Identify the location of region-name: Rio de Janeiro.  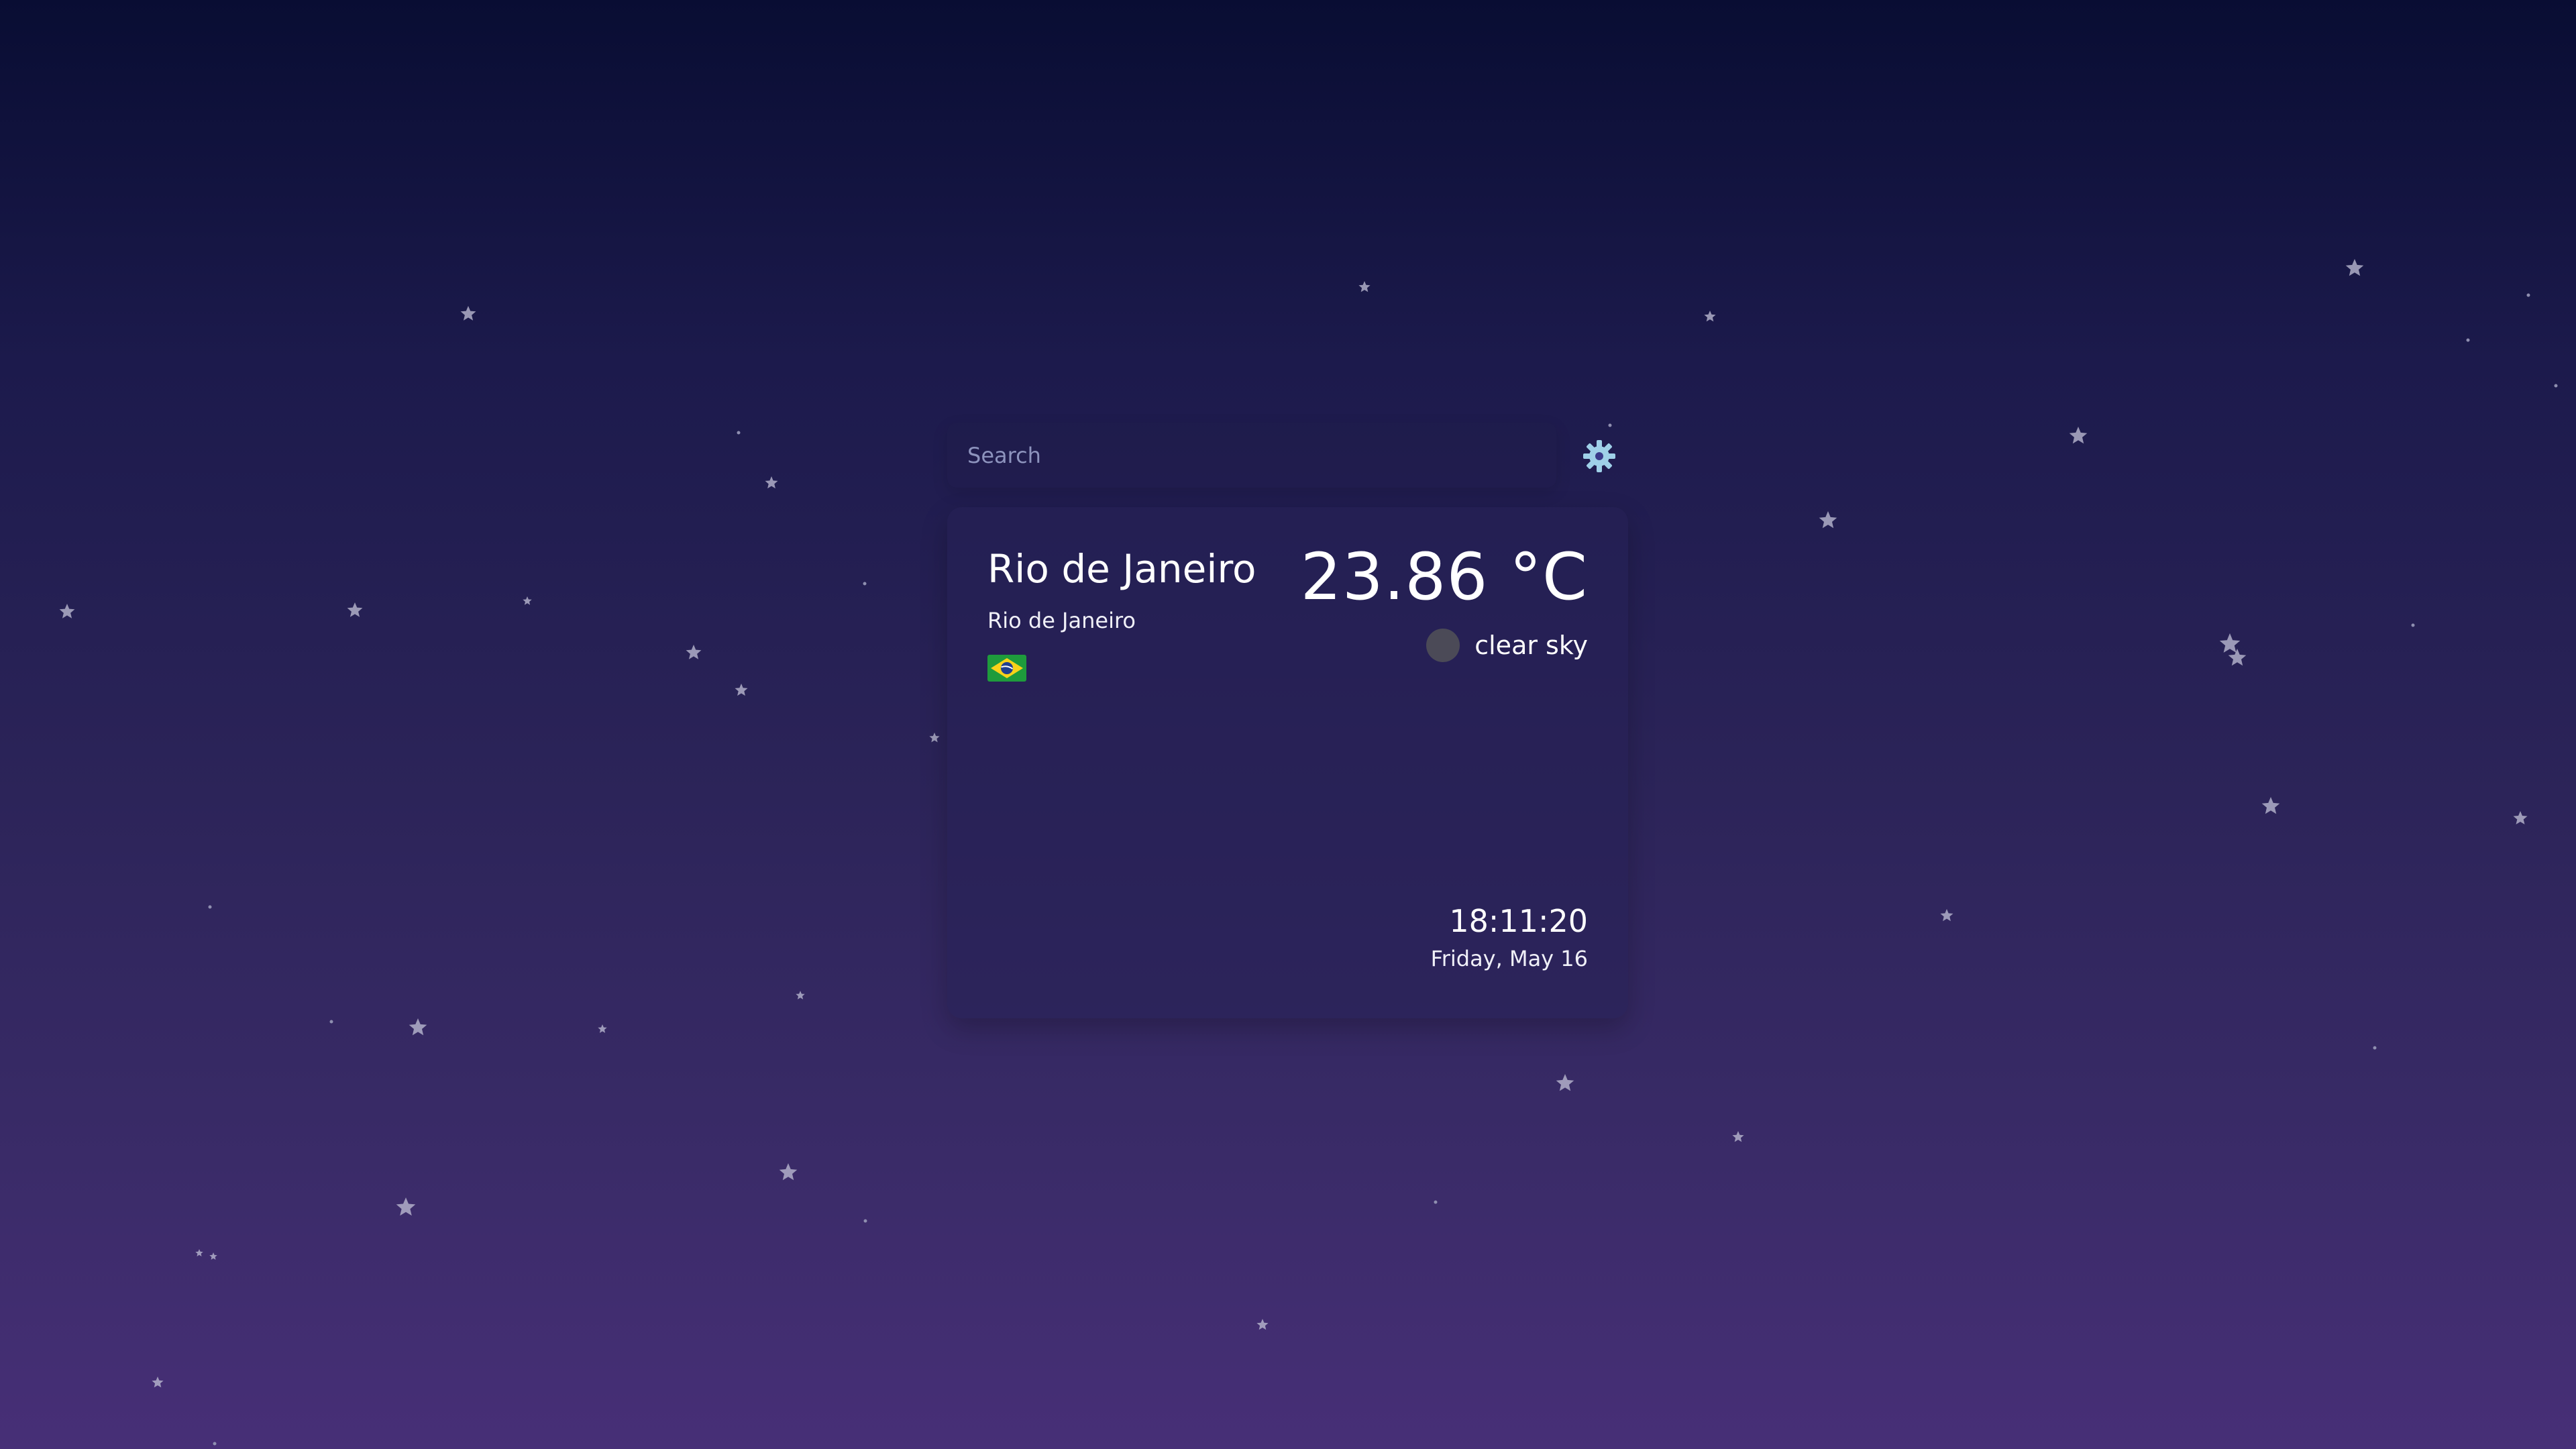
(1061, 620).